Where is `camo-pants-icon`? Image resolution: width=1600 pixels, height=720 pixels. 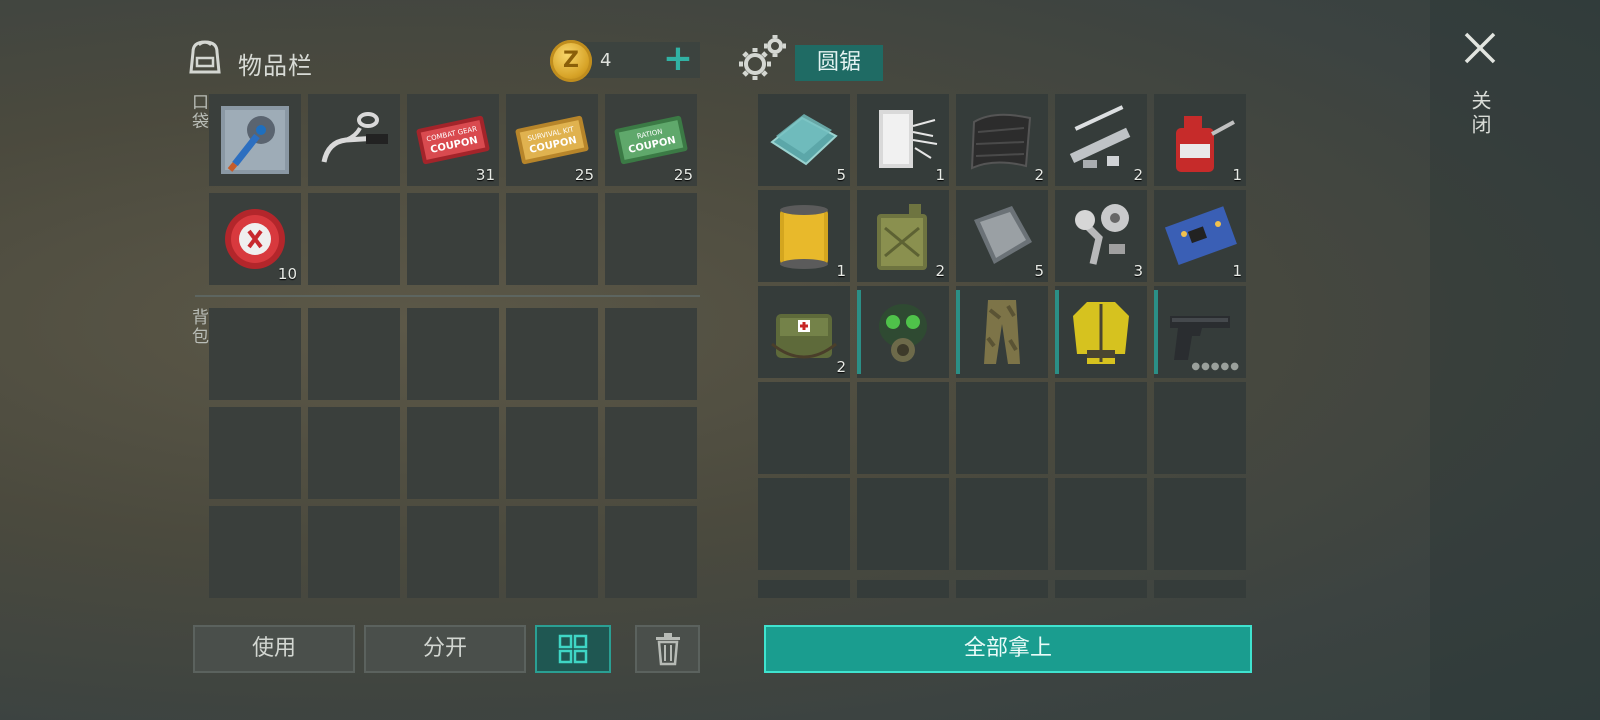 camo-pants-icon is located at coordinates (1002, 332).